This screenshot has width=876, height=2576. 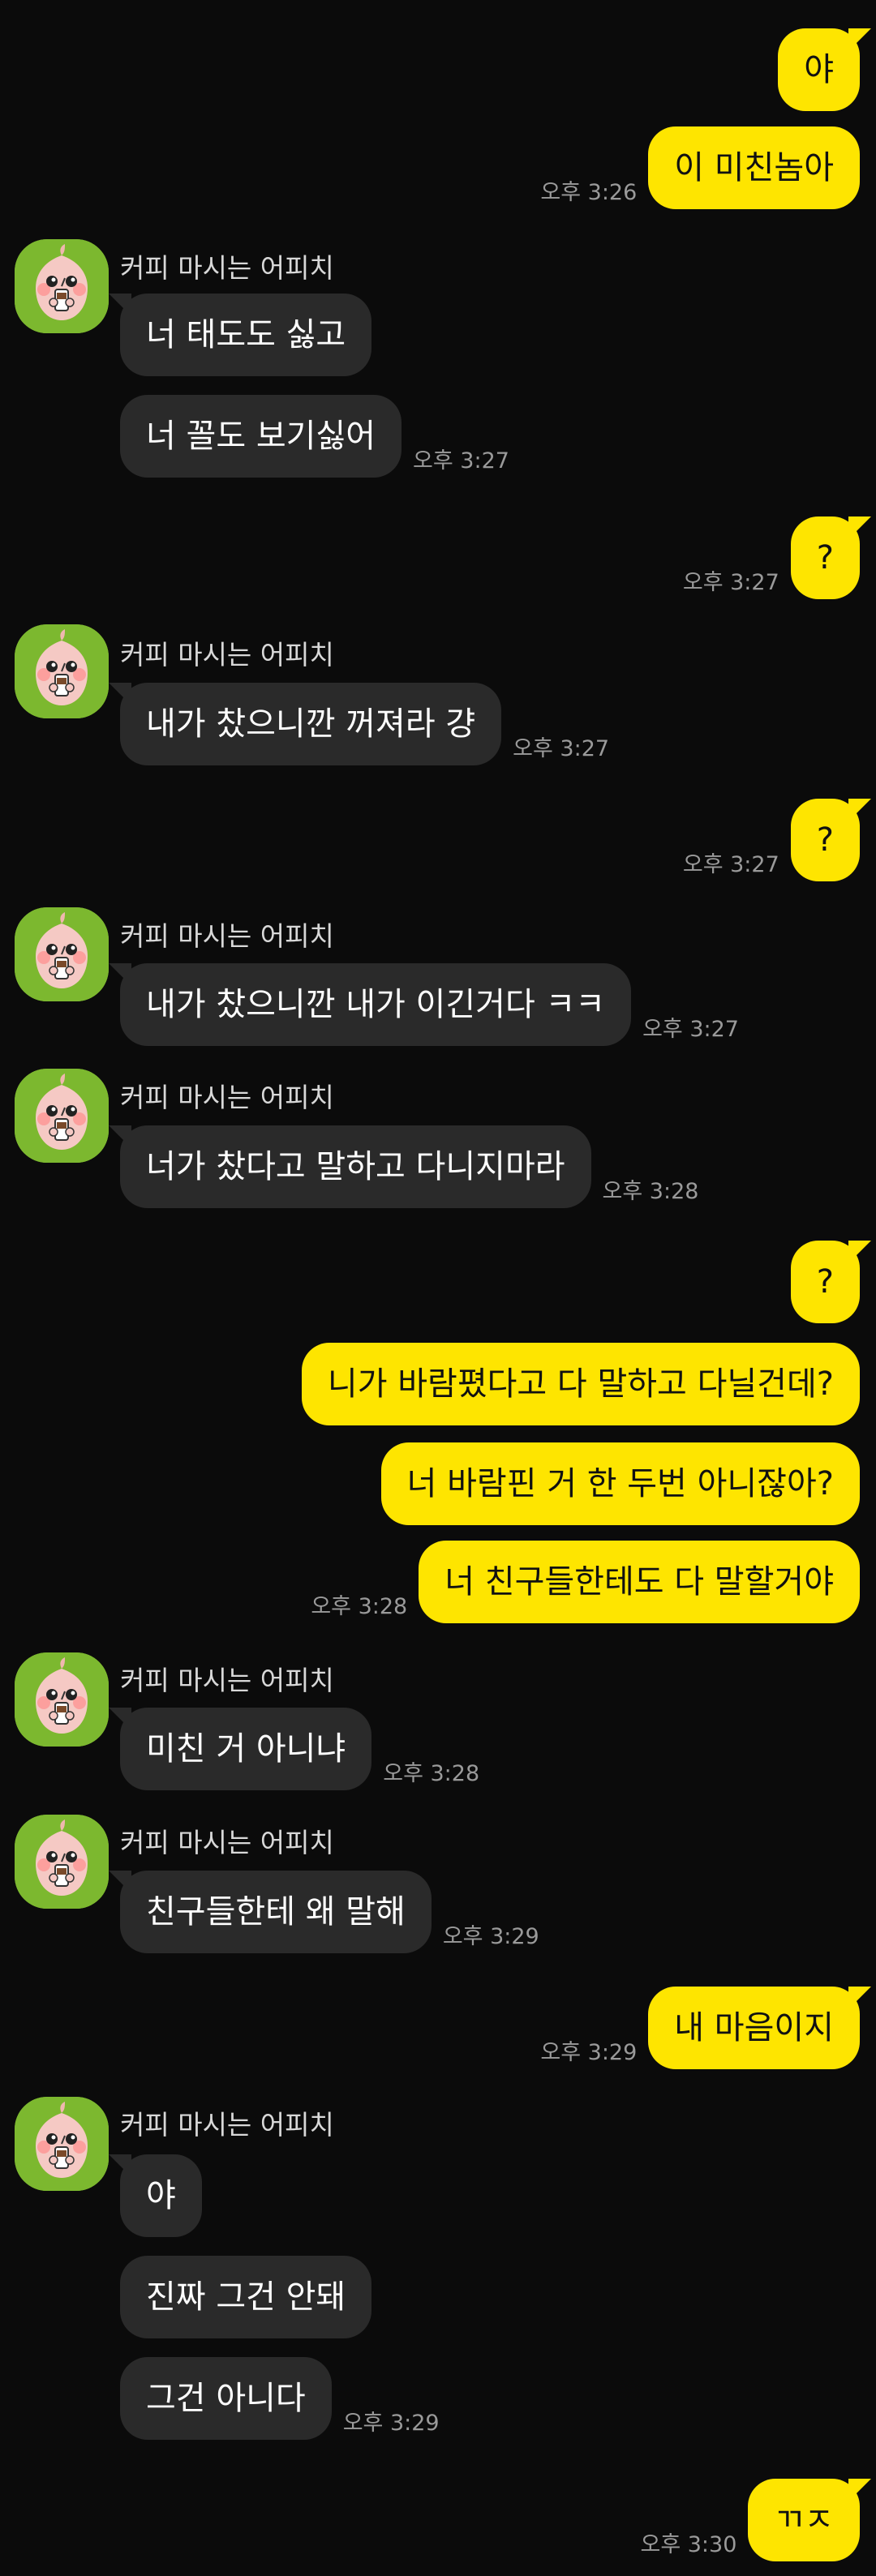 What do you see at coordinates (589, 192) in the screenshot?
I see `message-timestamp: 오후 3:26` at bounding box center [589, 192].